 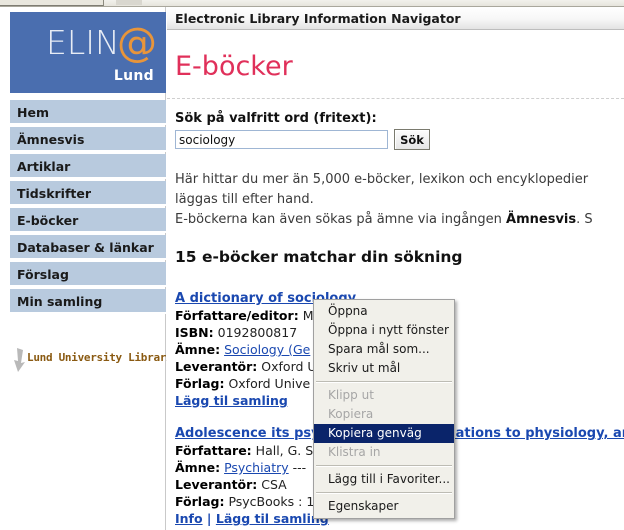 I want to click on intro-line-3-bold: Ämnesvis, so click(x=541, y=219).